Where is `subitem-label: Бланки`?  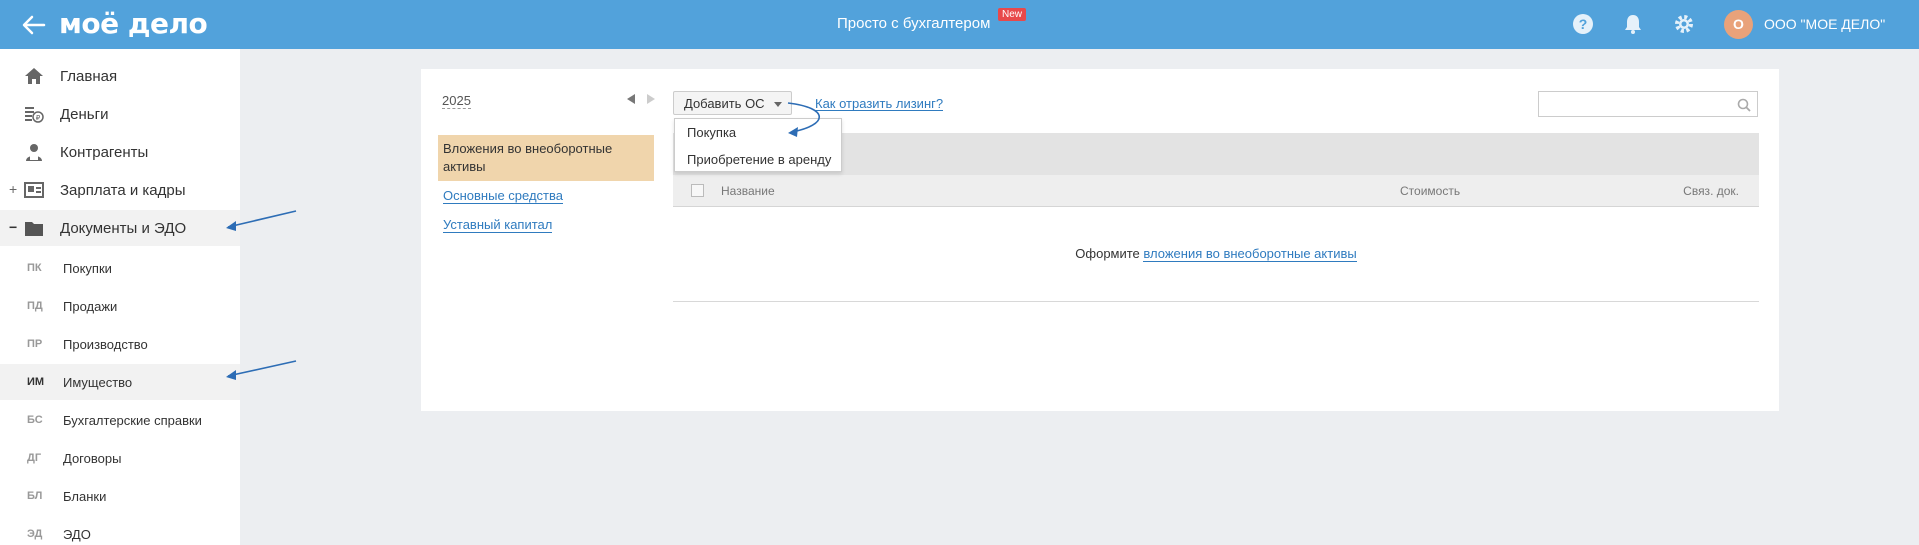 subitem-label: Бланки is located at coordinates (85, 496).